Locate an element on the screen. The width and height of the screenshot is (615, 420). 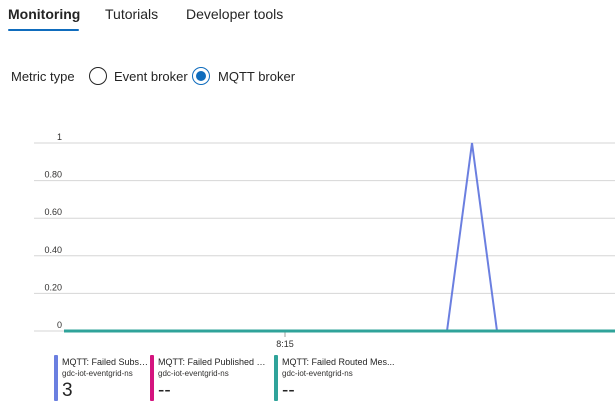
y-tick-label: 0.20 is located at coordinates (53, 287).